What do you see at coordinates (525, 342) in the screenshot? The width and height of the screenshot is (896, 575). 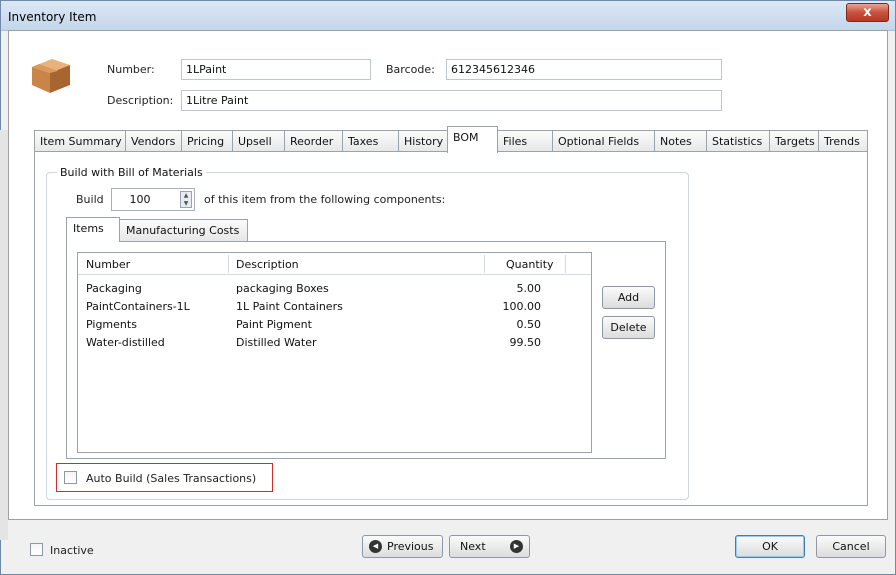 I see `cell-quantity: 99.50` at bounding box center [525, 342].